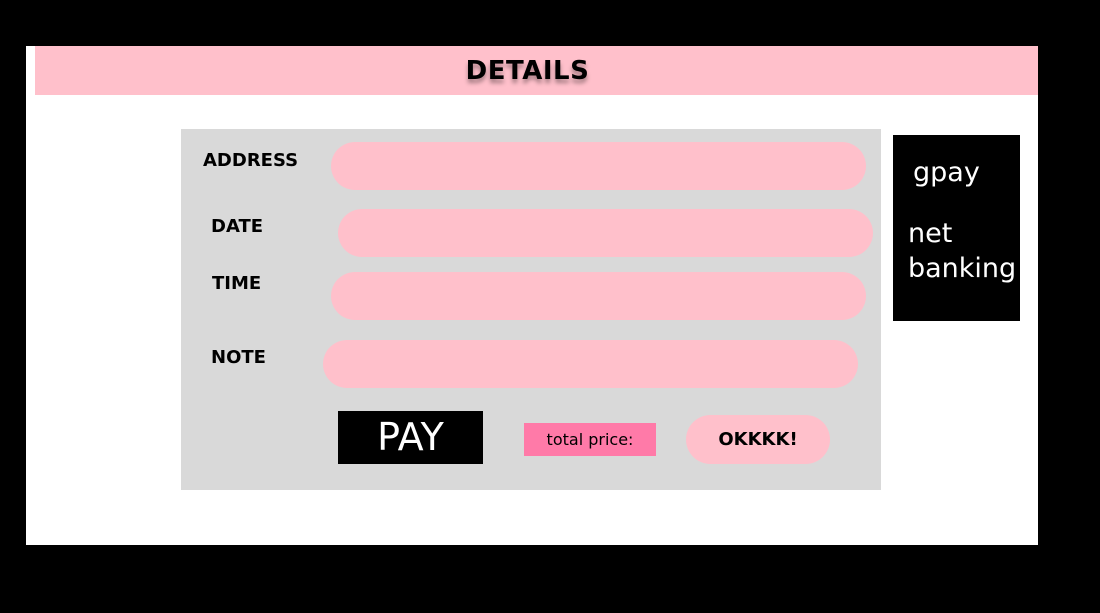  Describe the element at coordinates (962, 251) in the screenshot. I see `payment-option-net-banking: net banking` at that location.